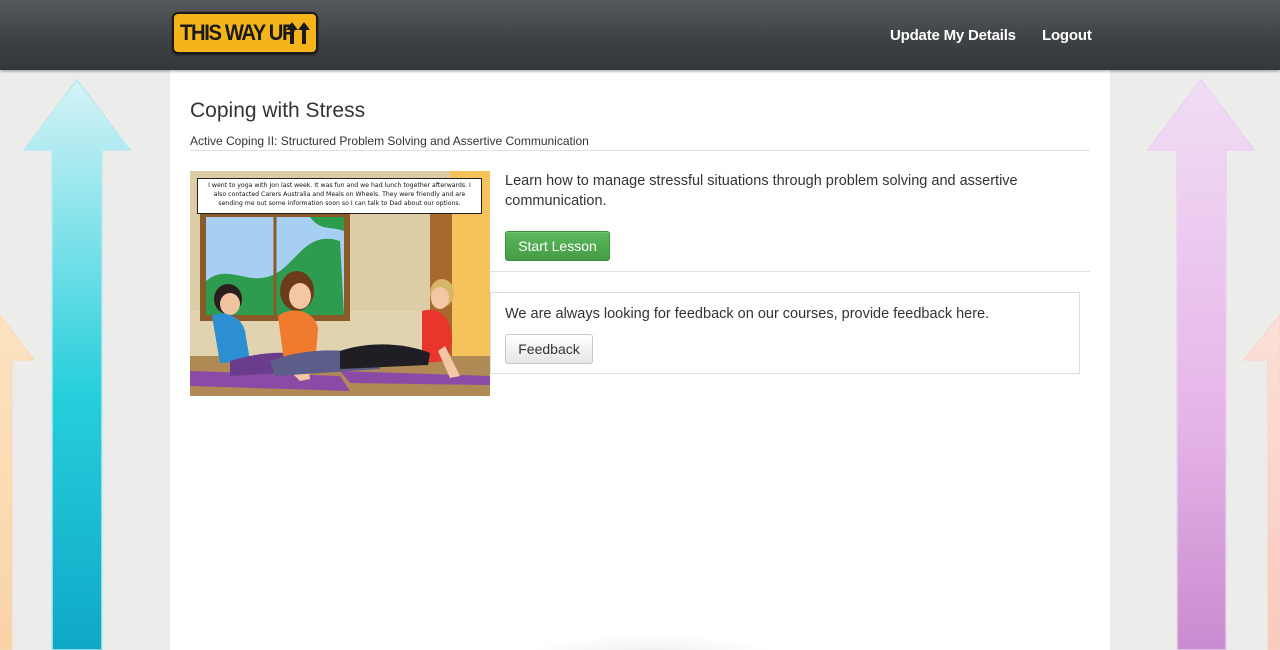 This screenshot has height=650, width=1280. I want to click on peach-arrow, so click(1261, 482).